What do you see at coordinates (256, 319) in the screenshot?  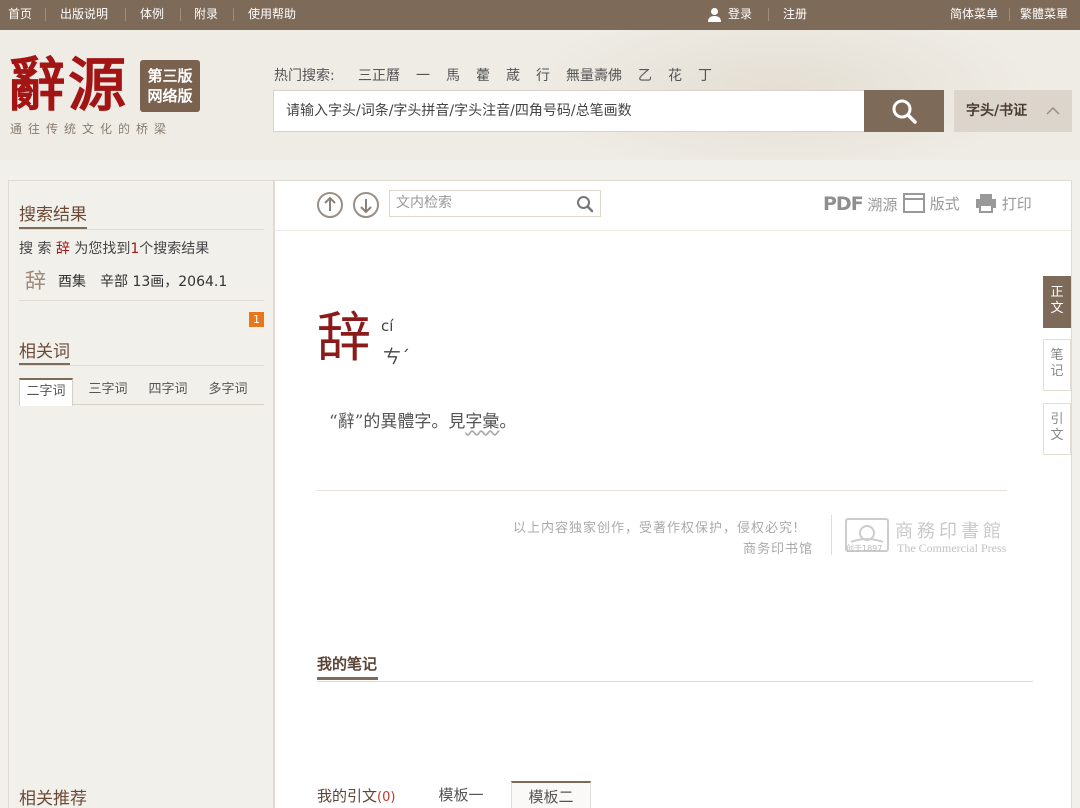 I see `count-badge: 1` at bounding box center [256, 319].